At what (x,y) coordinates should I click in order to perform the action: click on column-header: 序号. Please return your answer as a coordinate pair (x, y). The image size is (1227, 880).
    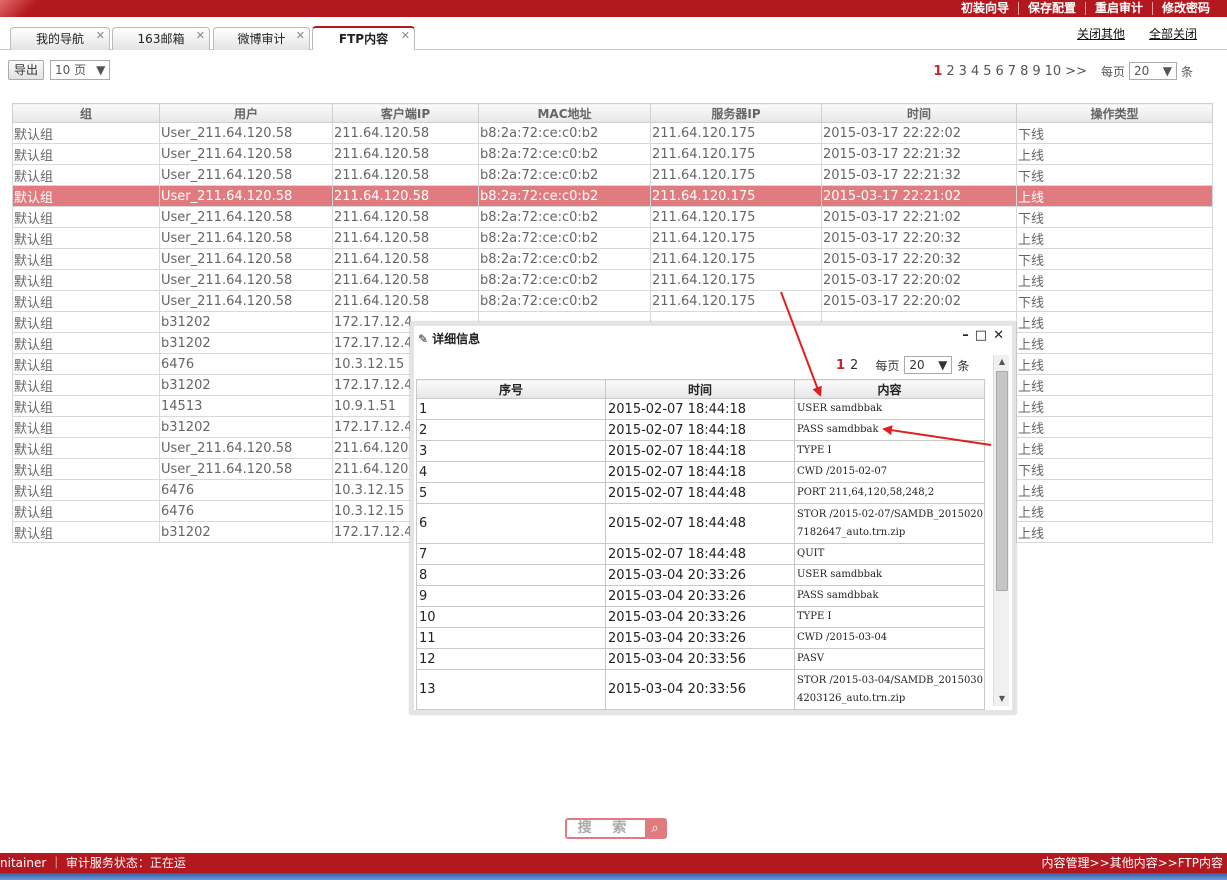
    Looking at the image, I should click on (511, 389).